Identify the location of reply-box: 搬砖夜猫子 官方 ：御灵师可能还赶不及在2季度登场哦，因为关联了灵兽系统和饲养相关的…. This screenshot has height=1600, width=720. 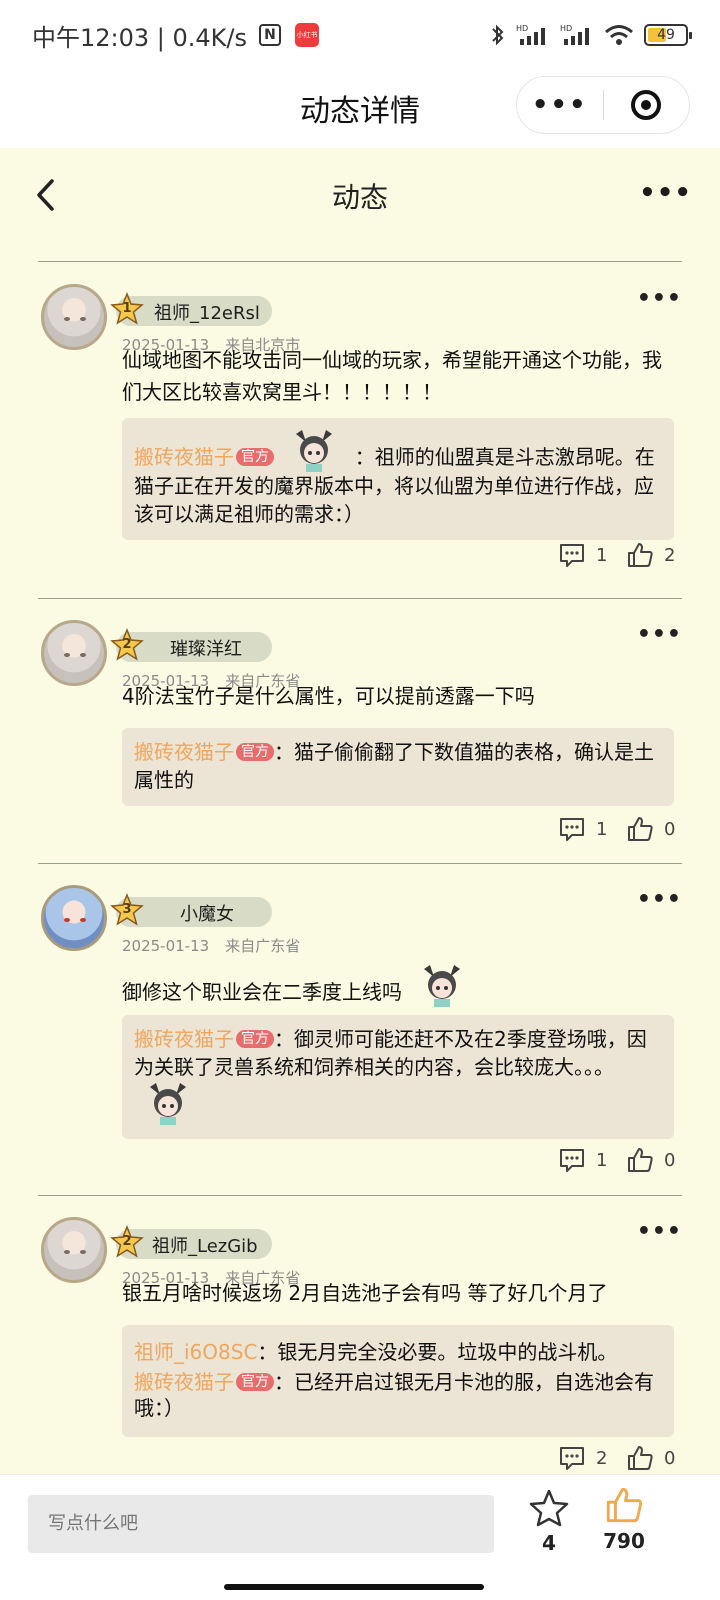
(398, 1077).